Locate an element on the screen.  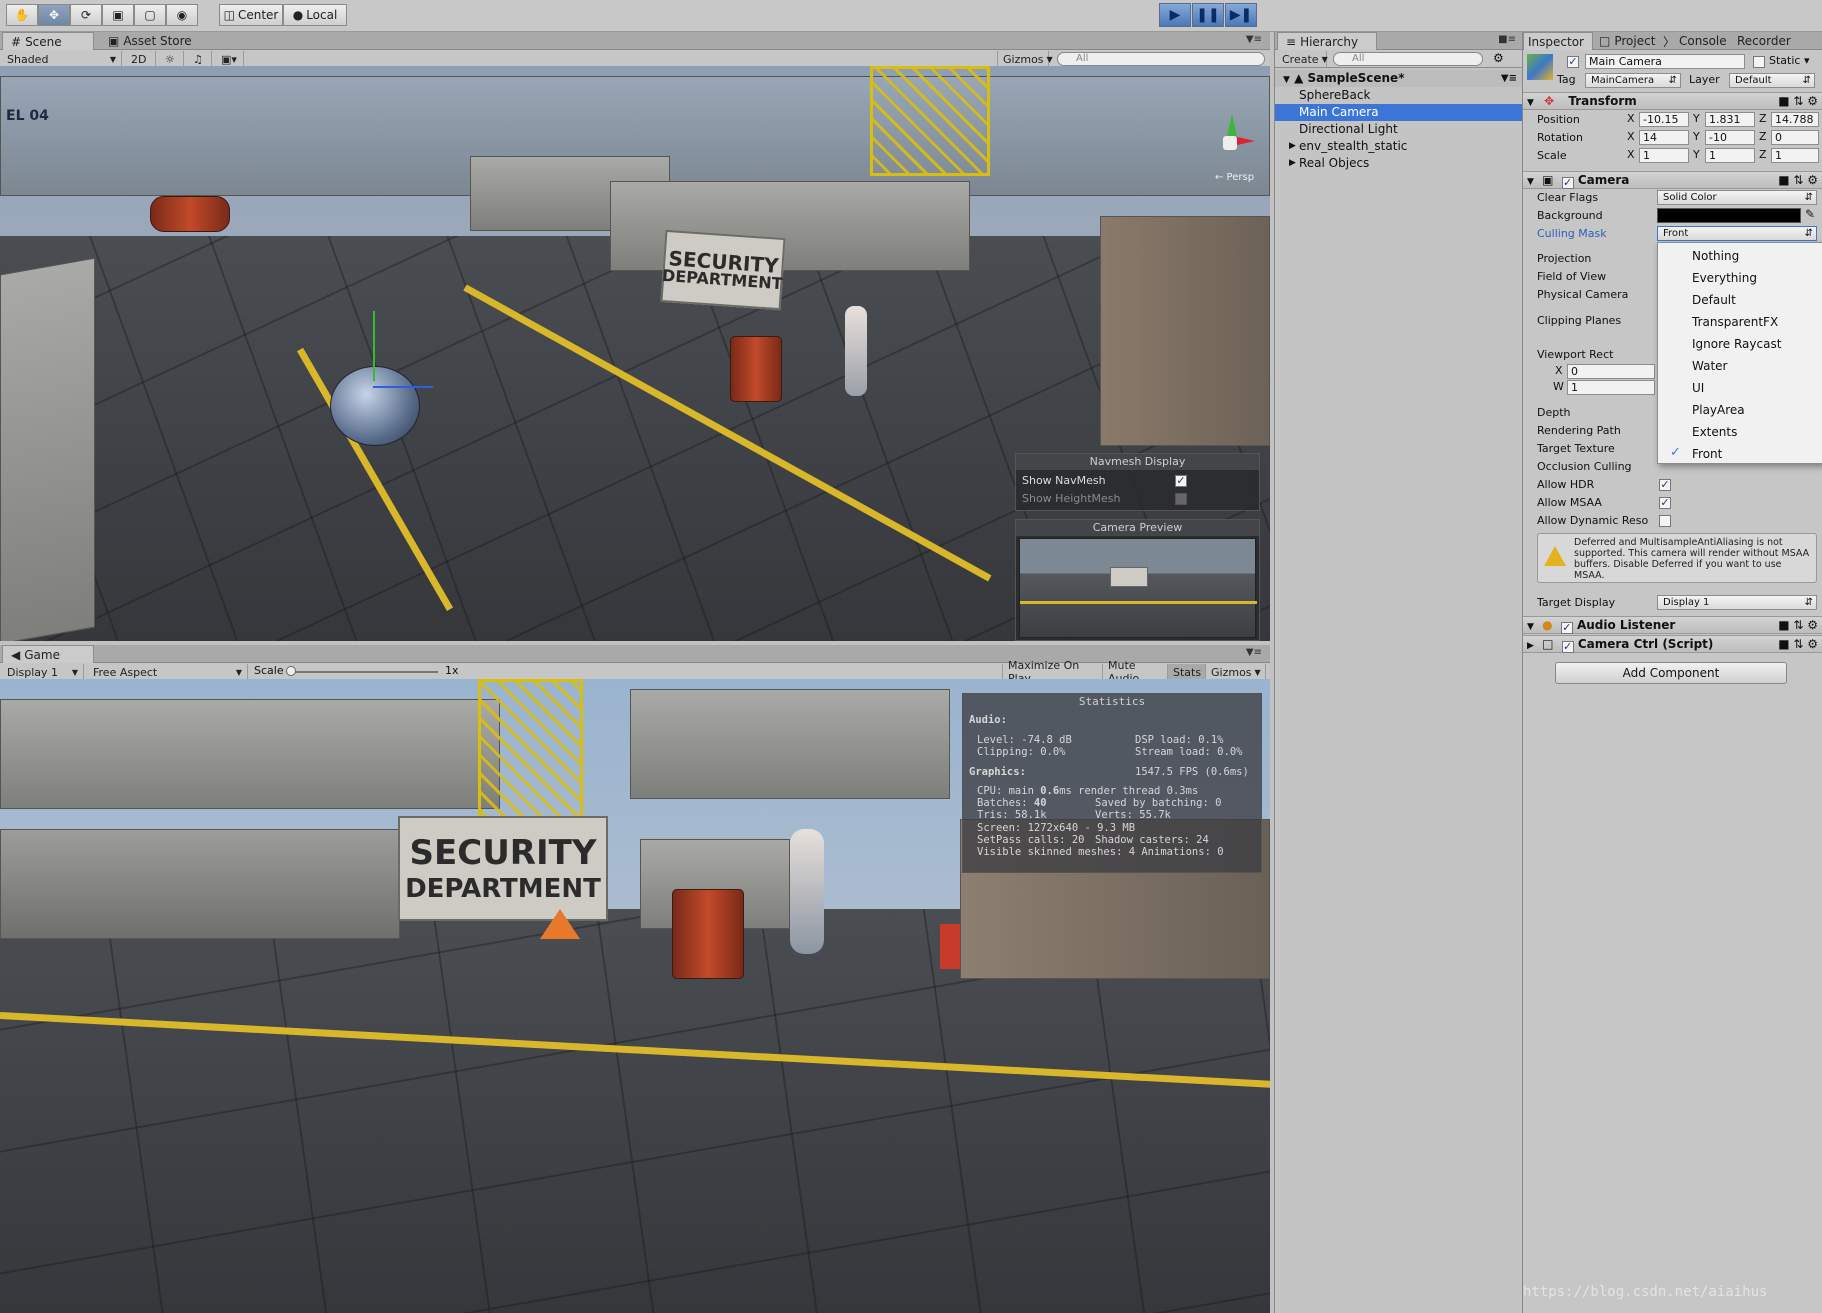
menu-item-front: Front is located at coordinates (1740, 454).